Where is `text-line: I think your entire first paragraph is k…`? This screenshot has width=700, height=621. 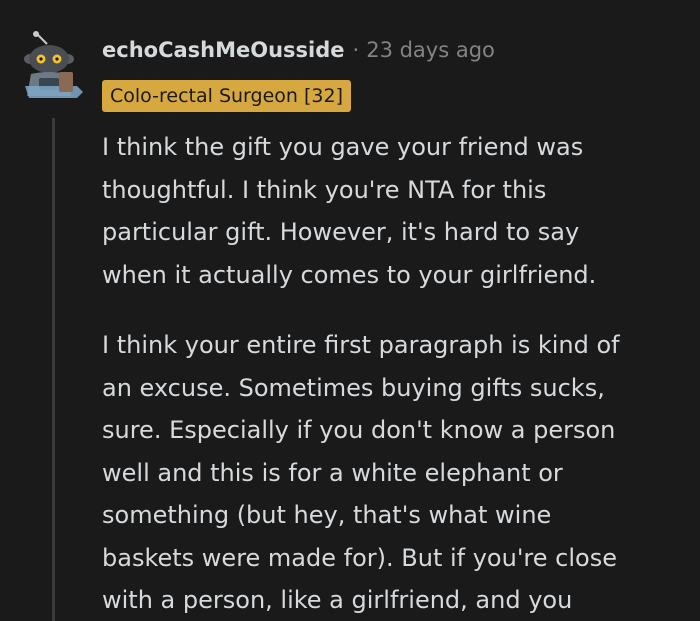
text-line: I think your entire first paragraph is k… is located at coordinates (361, 345).